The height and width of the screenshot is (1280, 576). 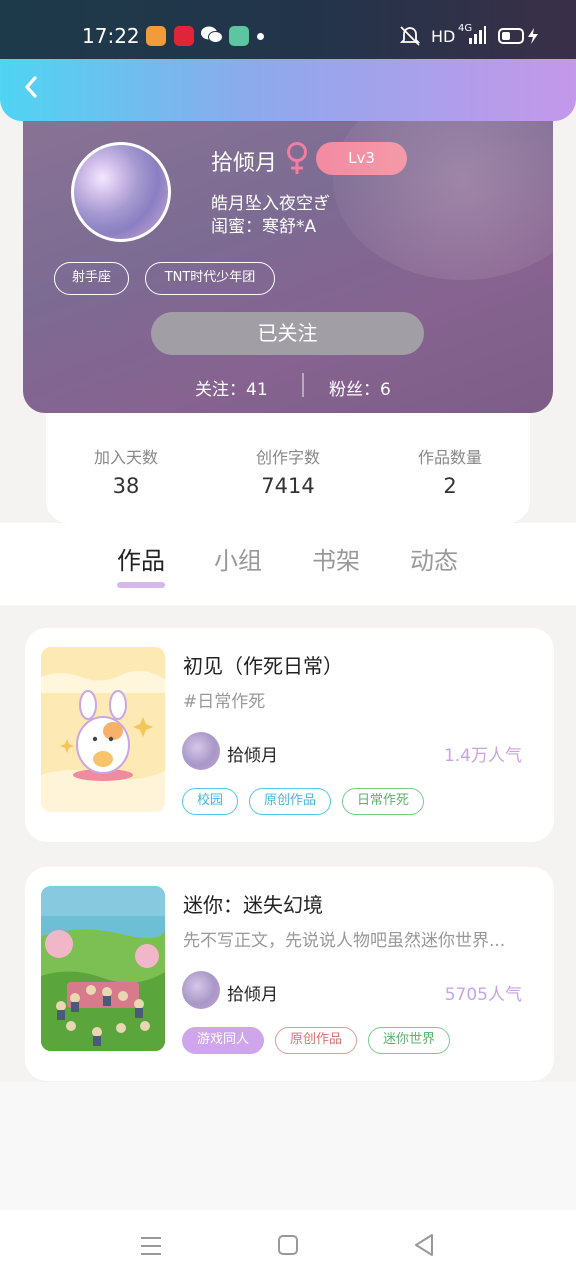 I want to click on follow-button: 已关注, so click(x=287, y=333).